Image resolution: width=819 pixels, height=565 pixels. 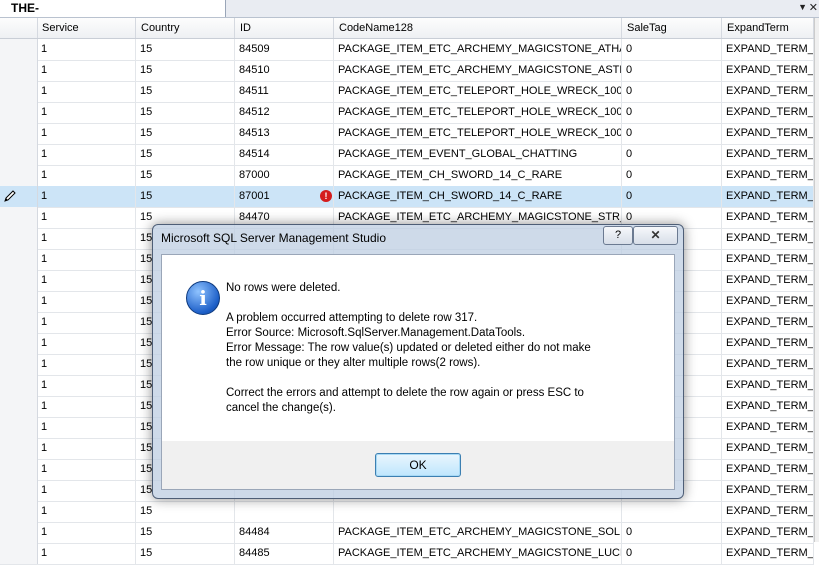 I want to click on cell-id: 84513, so click(x=284, y=133).